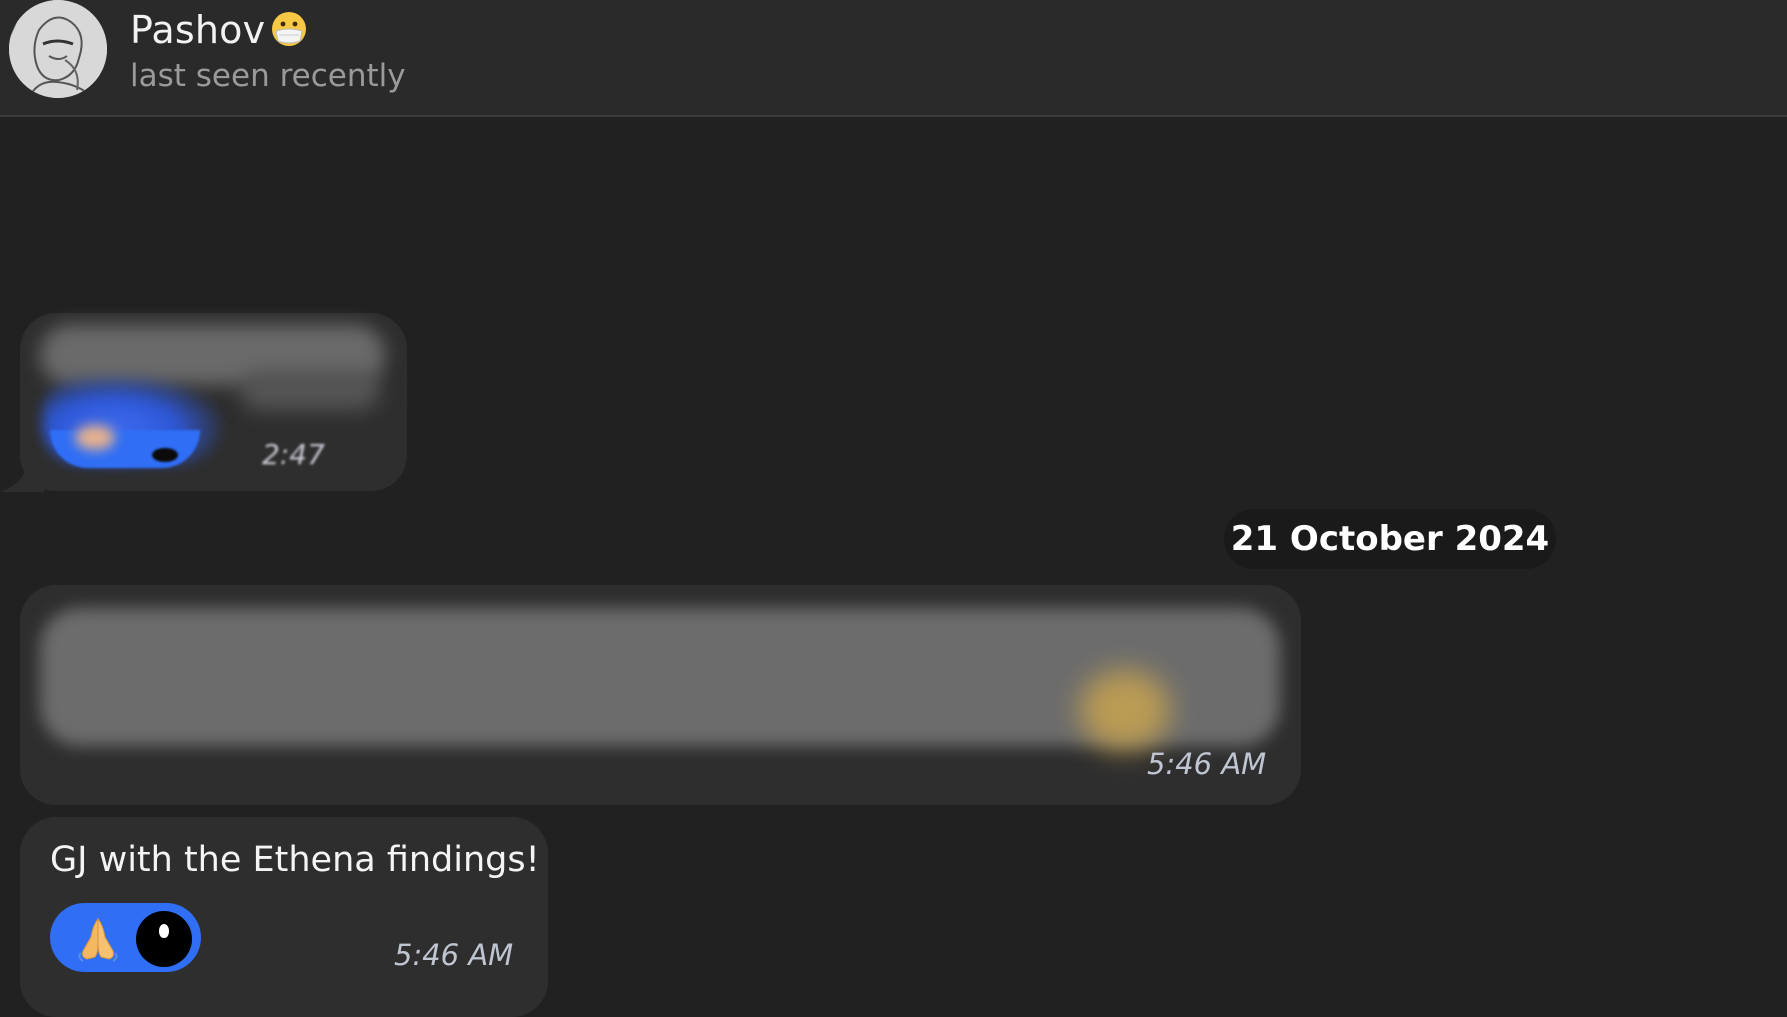  Describe the element at coordinates (893, 58) in the screenshot. I see `chat-header: Pashov last seen recently` at that location.